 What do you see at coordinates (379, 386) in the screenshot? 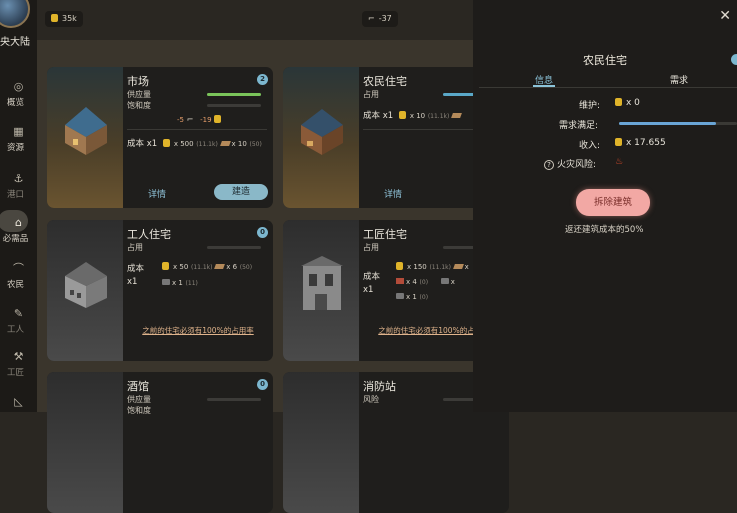
I see `card-title: 消防站` at bounding box center [379, 386].